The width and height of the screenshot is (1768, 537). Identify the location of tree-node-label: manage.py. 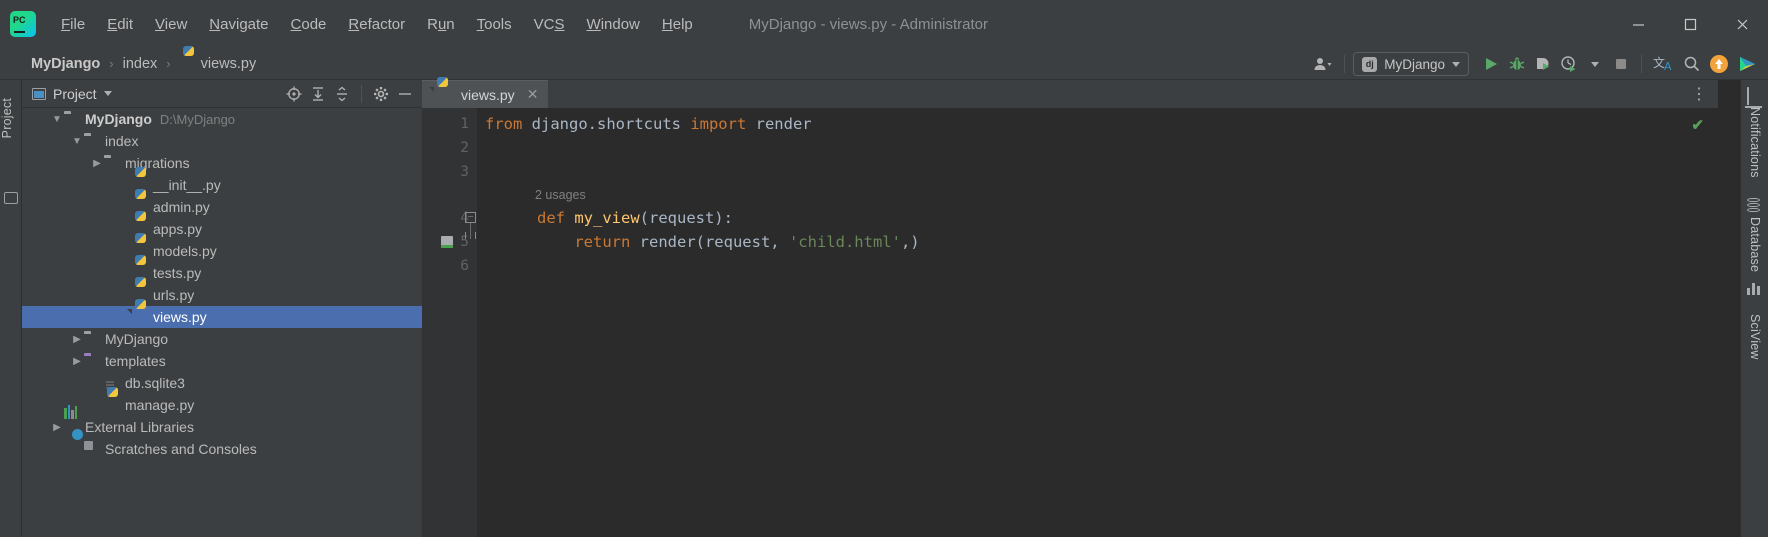
(160, 405).